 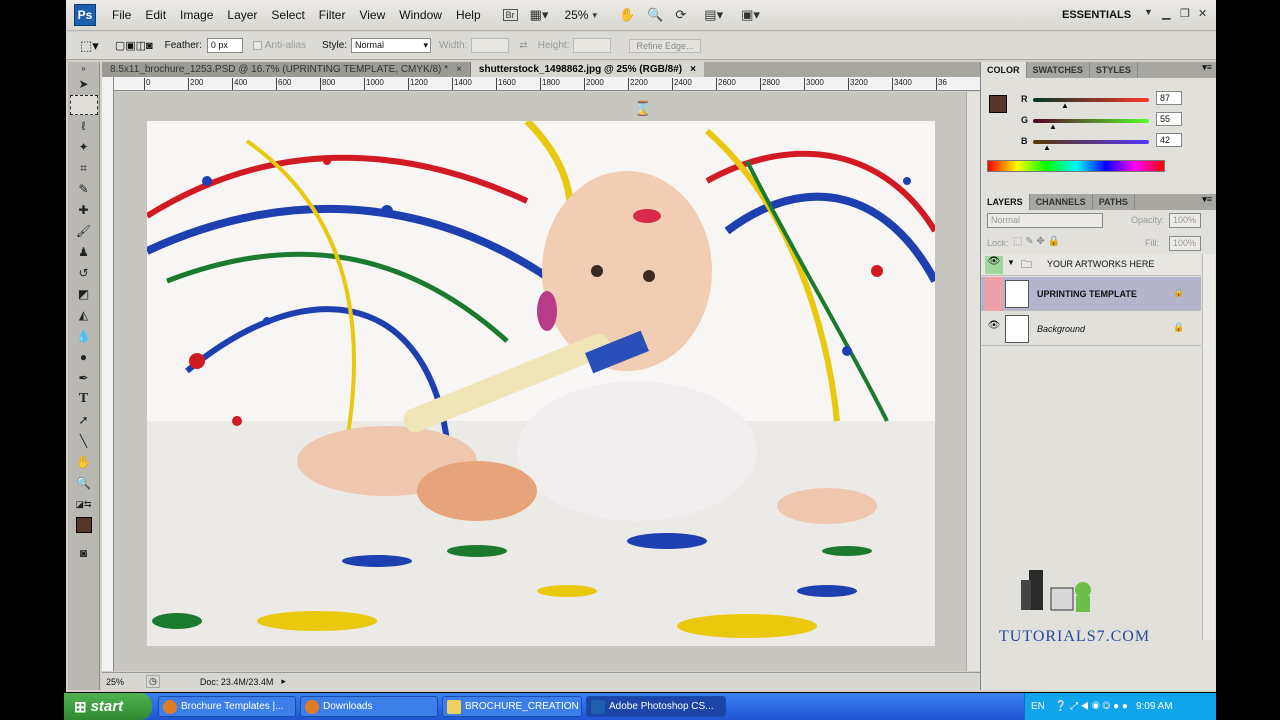 I want to click on healing-brush-icon: ✚, so click(x=84, y=210).